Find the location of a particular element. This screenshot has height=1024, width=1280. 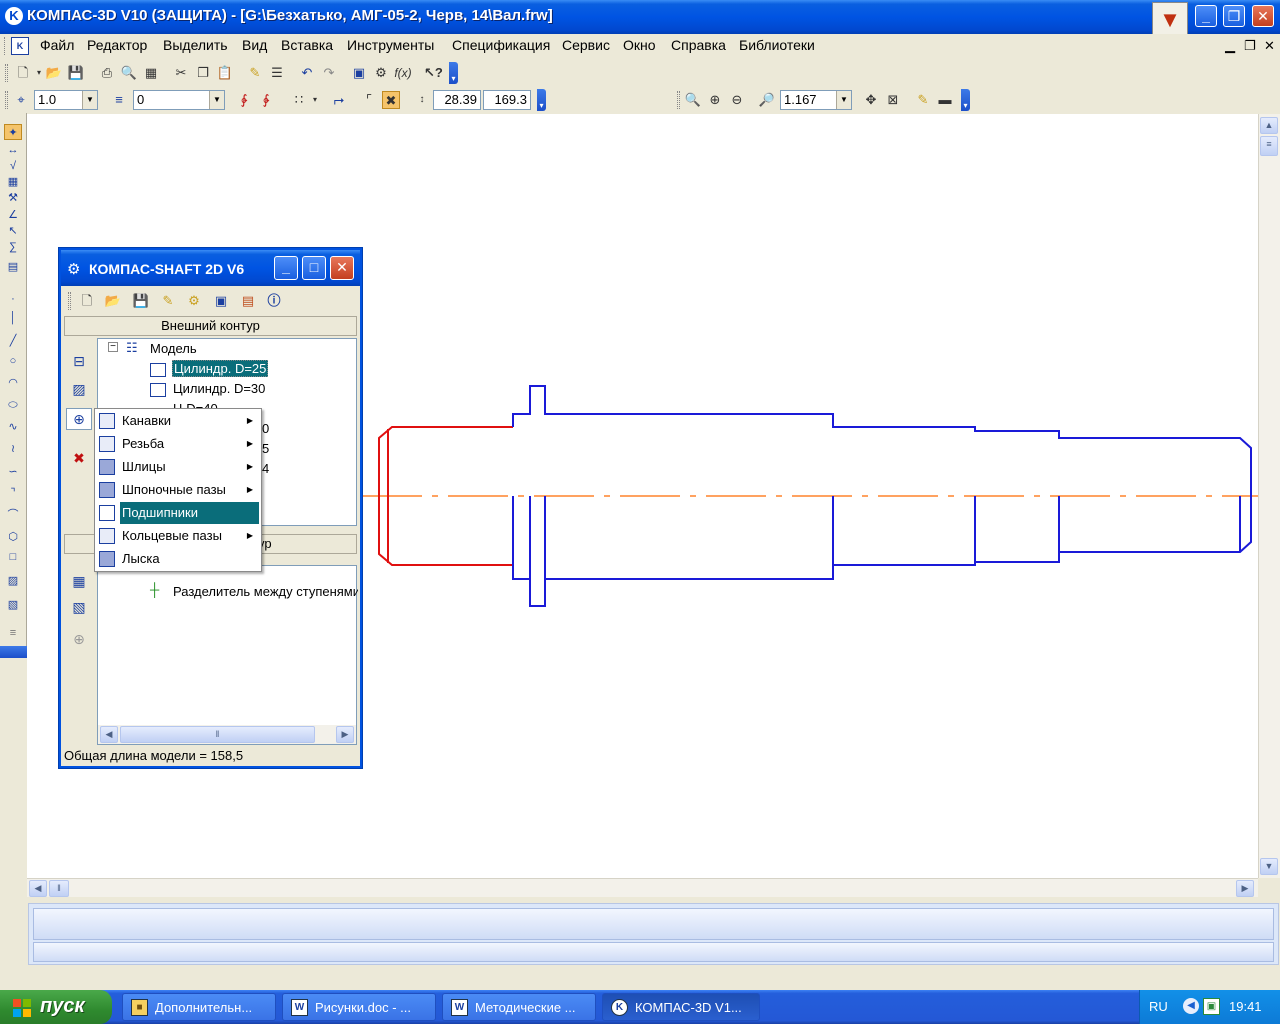

chevron-down-icon: ▼ is located at coordinates (216, 100).